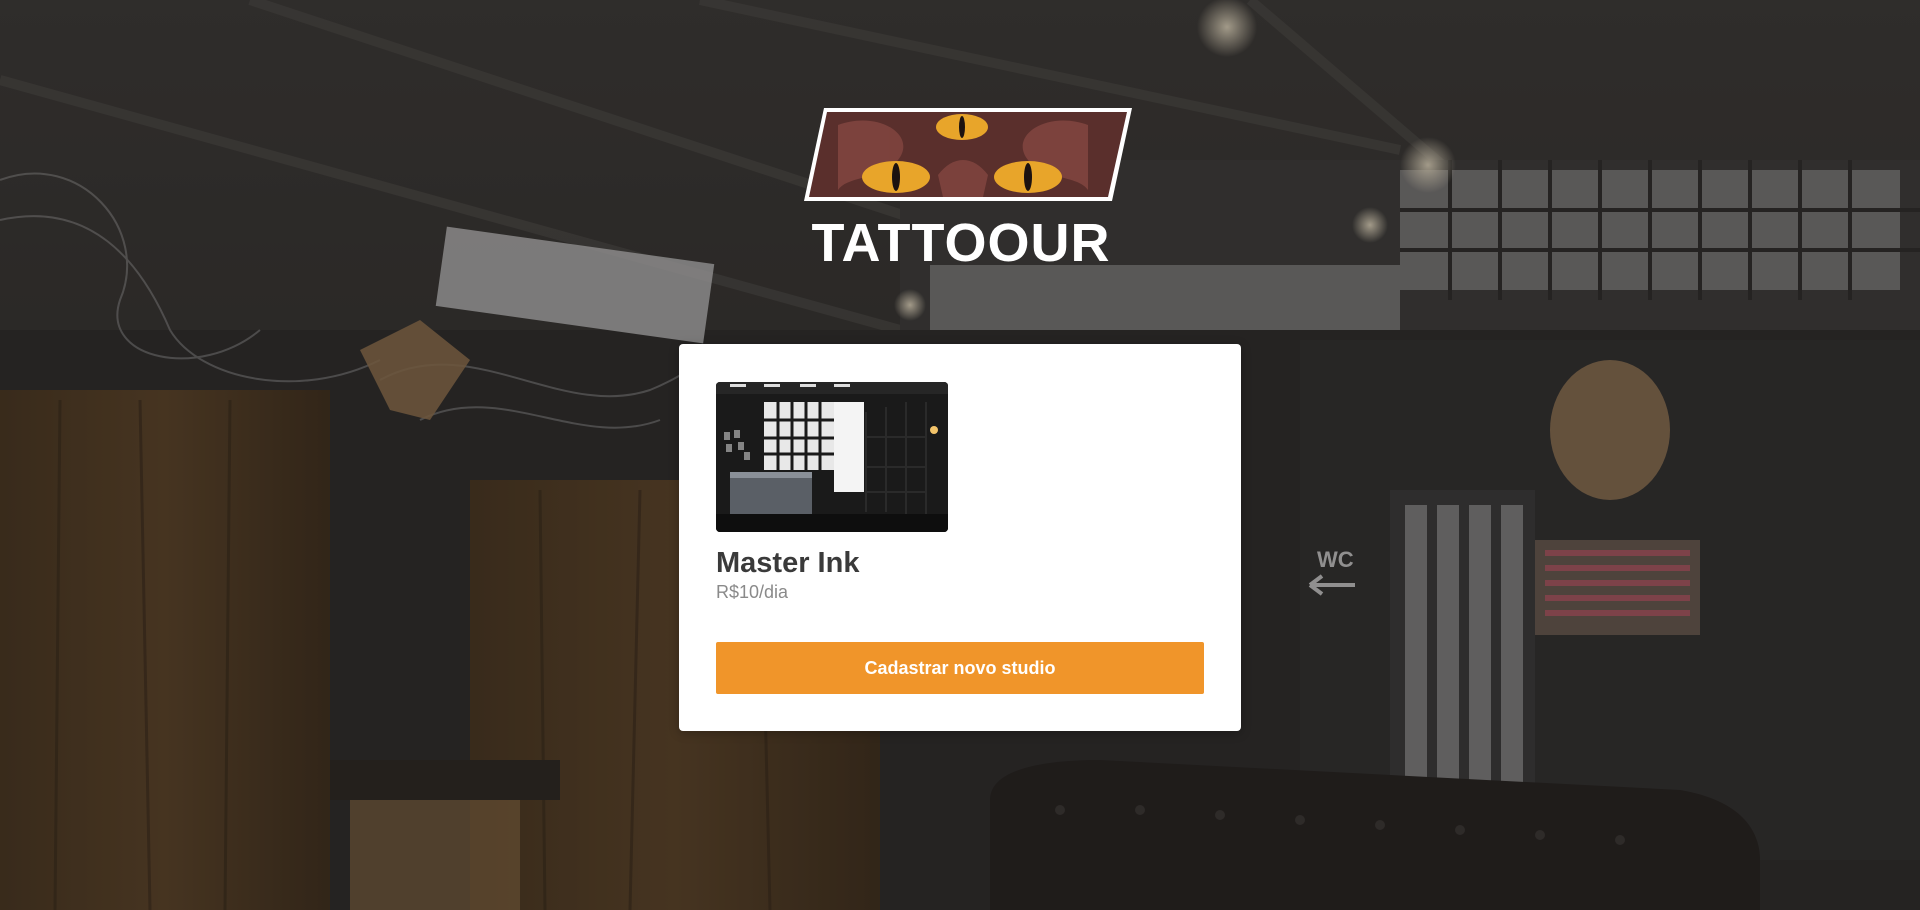 This screenshot has width=1920, height=910. What do you see at coordinates (960, 668) in the screenshot?
I see `register-studio-button: Cadastrar novo studio` at bounding box center [960, 668].